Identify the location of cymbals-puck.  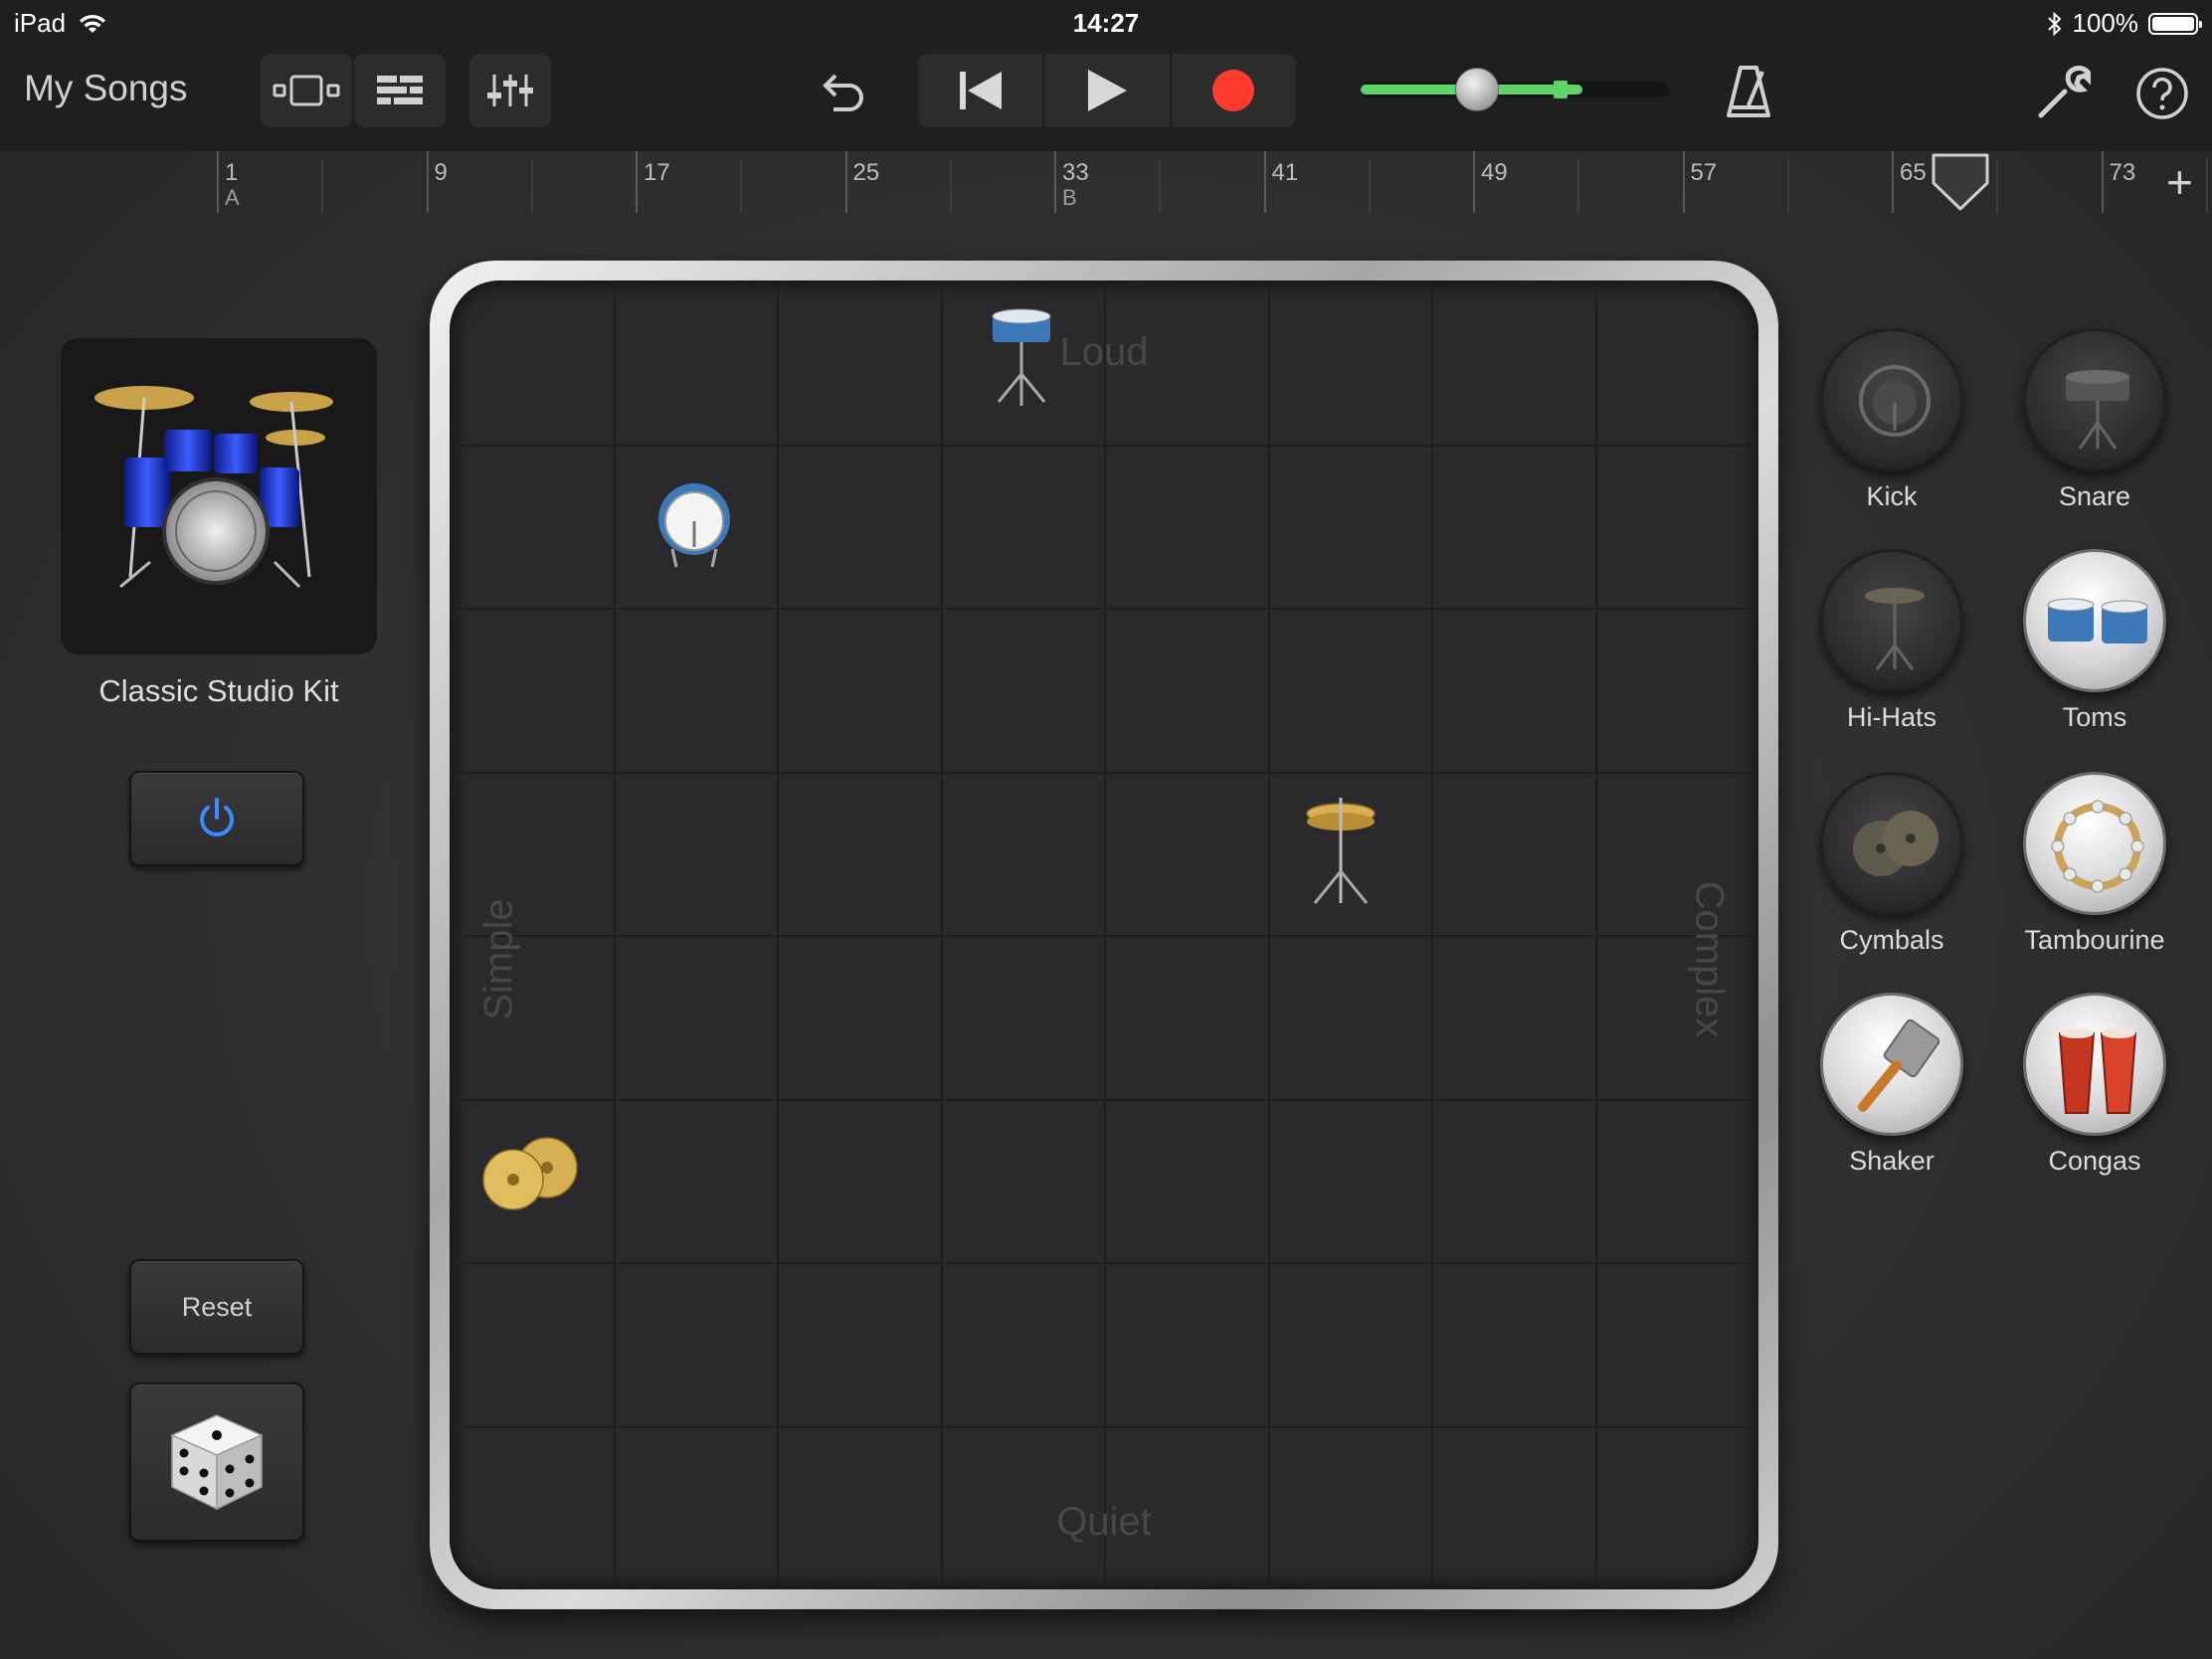
(530, 1176).